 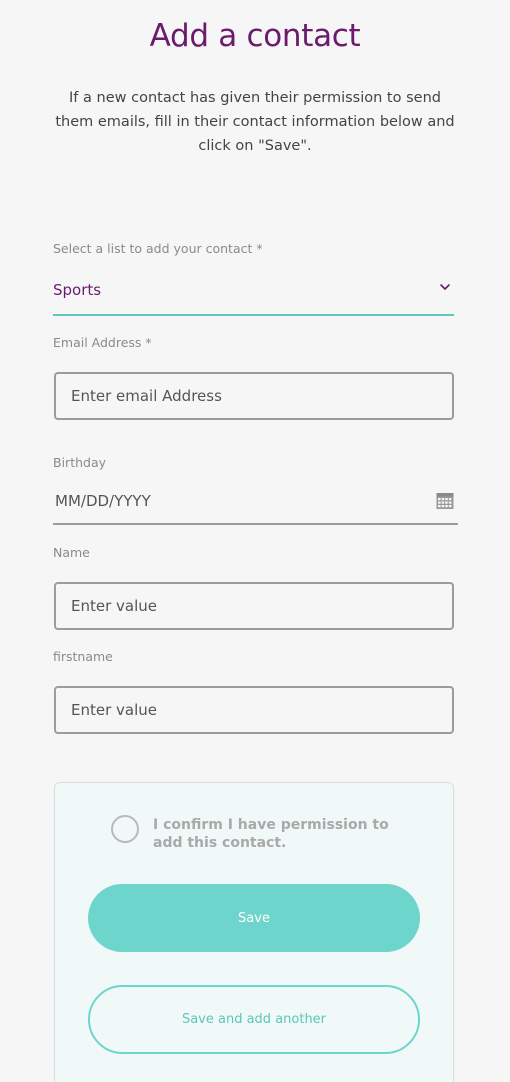 I want to click on save-button: Save, so click(x=254, y=918).